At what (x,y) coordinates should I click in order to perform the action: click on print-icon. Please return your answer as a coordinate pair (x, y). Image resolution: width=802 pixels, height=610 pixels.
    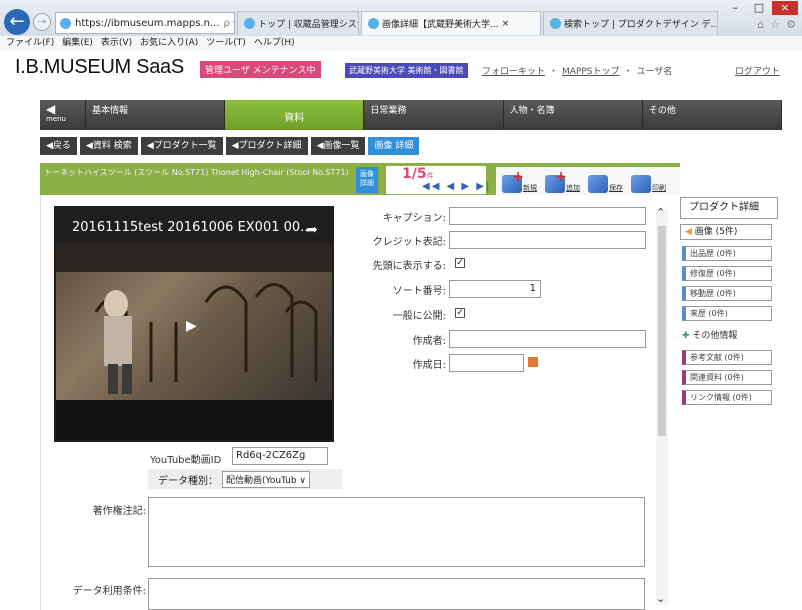
    Looking at the image, I should click on (641, 184).